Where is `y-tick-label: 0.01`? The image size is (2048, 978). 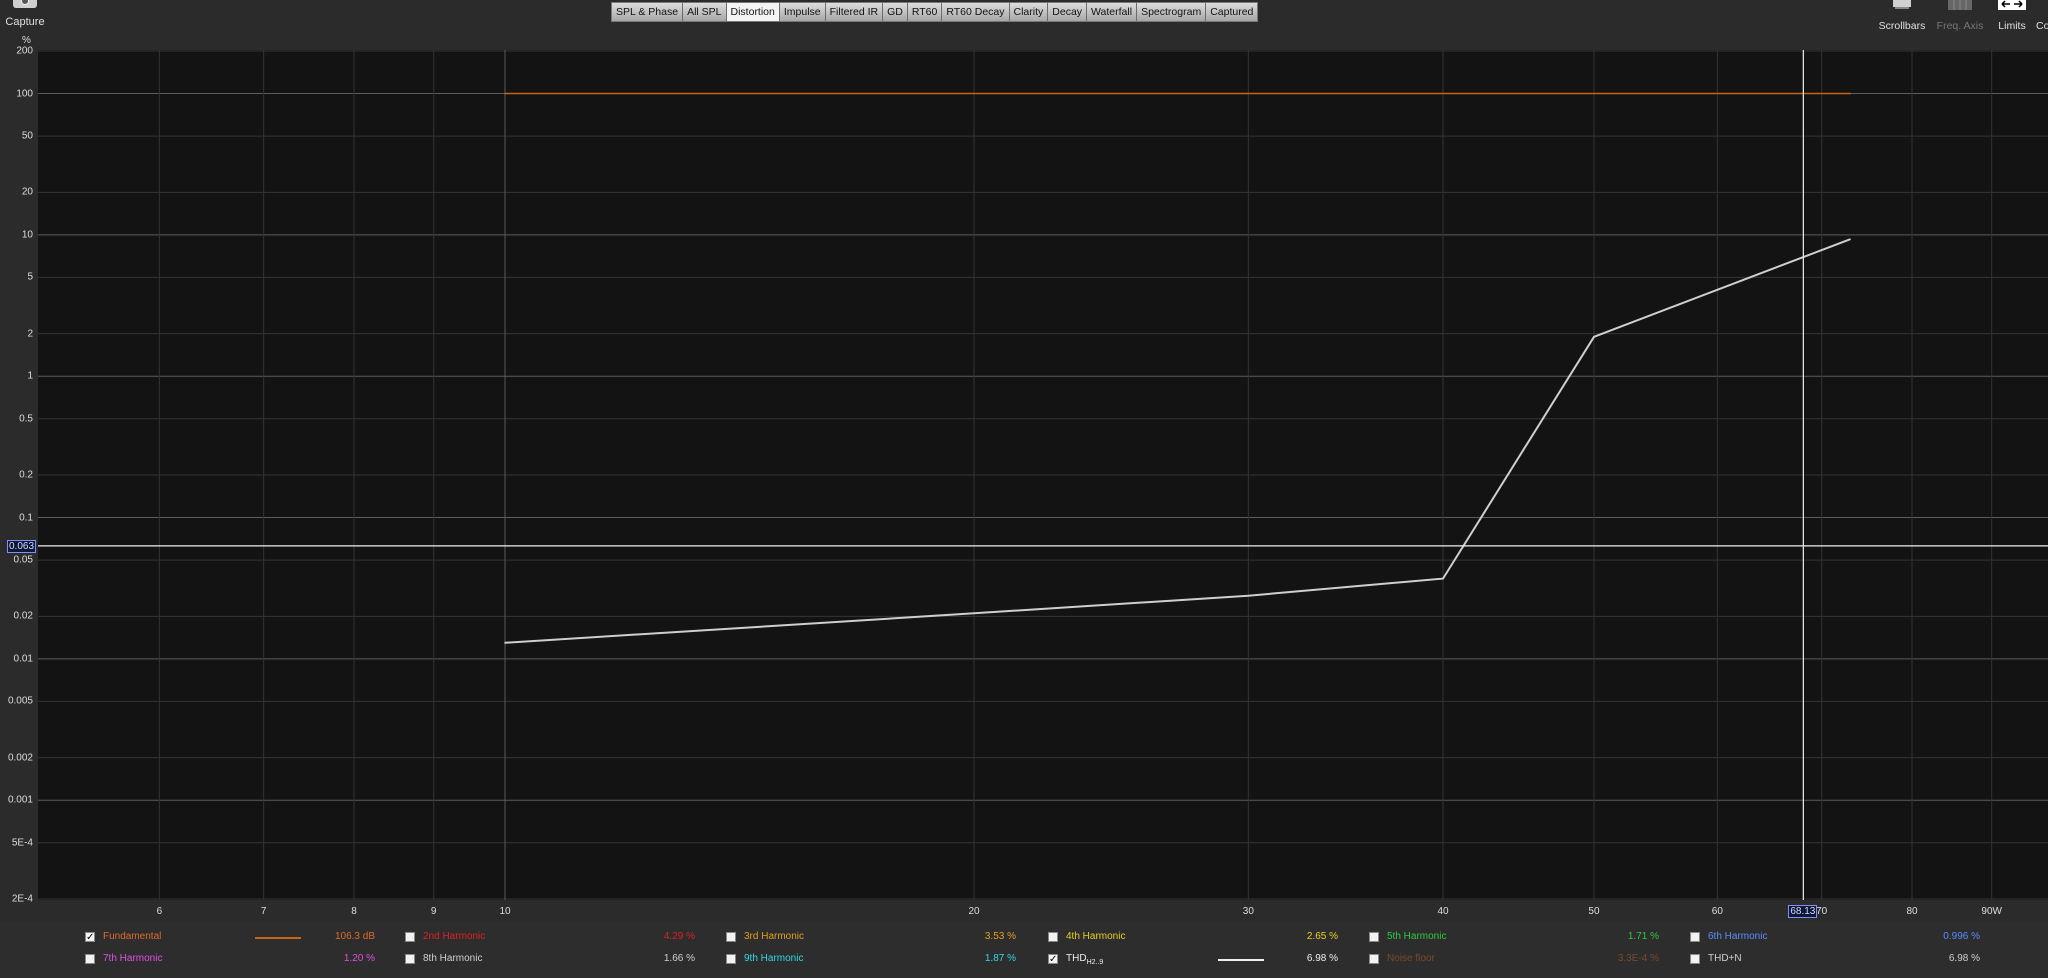 y-tick-label: 0.01 is located at coordinates (23, 659).